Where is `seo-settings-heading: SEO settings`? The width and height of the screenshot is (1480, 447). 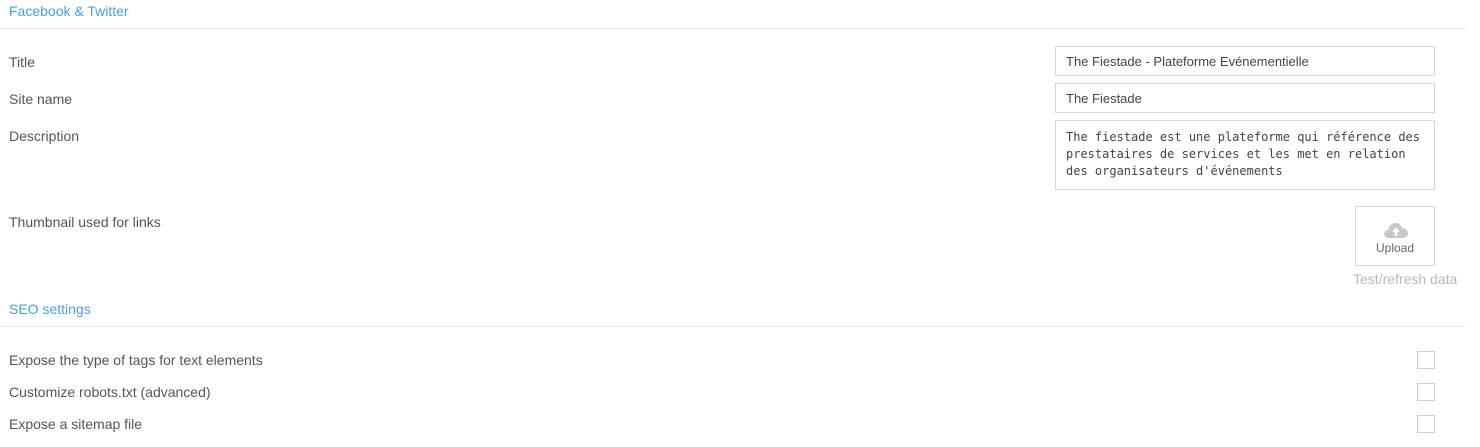
seo-settings-heading: SEO settings is located at coordinates (50, 309).